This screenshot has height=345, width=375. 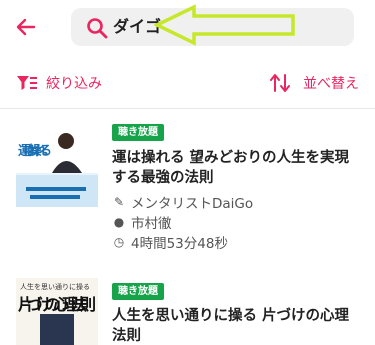 I want to click on narrator-name: 市村徹, so click(x=151, y=224).